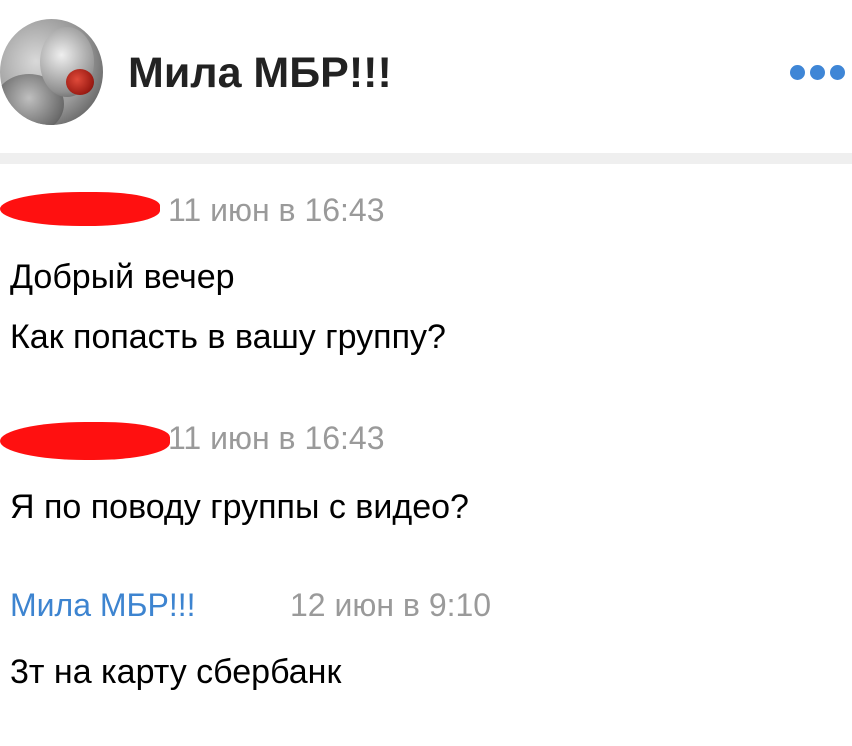 This screenshot has width=852, height=746. I want to click on more-options-button, so click(817, 72).